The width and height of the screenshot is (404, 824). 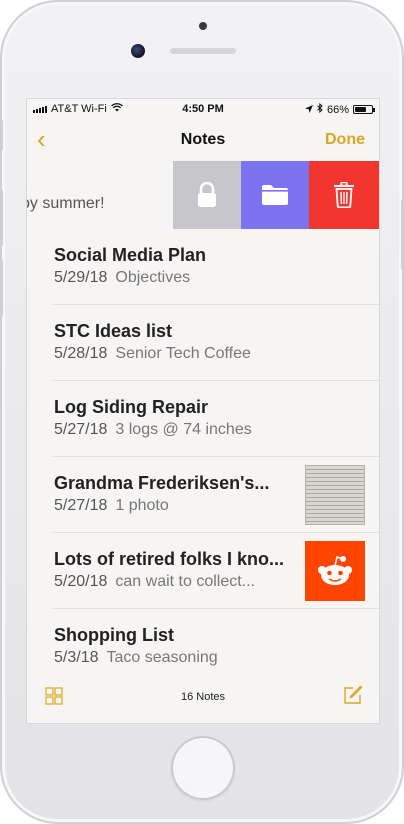 I want to click on note-title: STC Ideas list, so click(x=113, y=331).